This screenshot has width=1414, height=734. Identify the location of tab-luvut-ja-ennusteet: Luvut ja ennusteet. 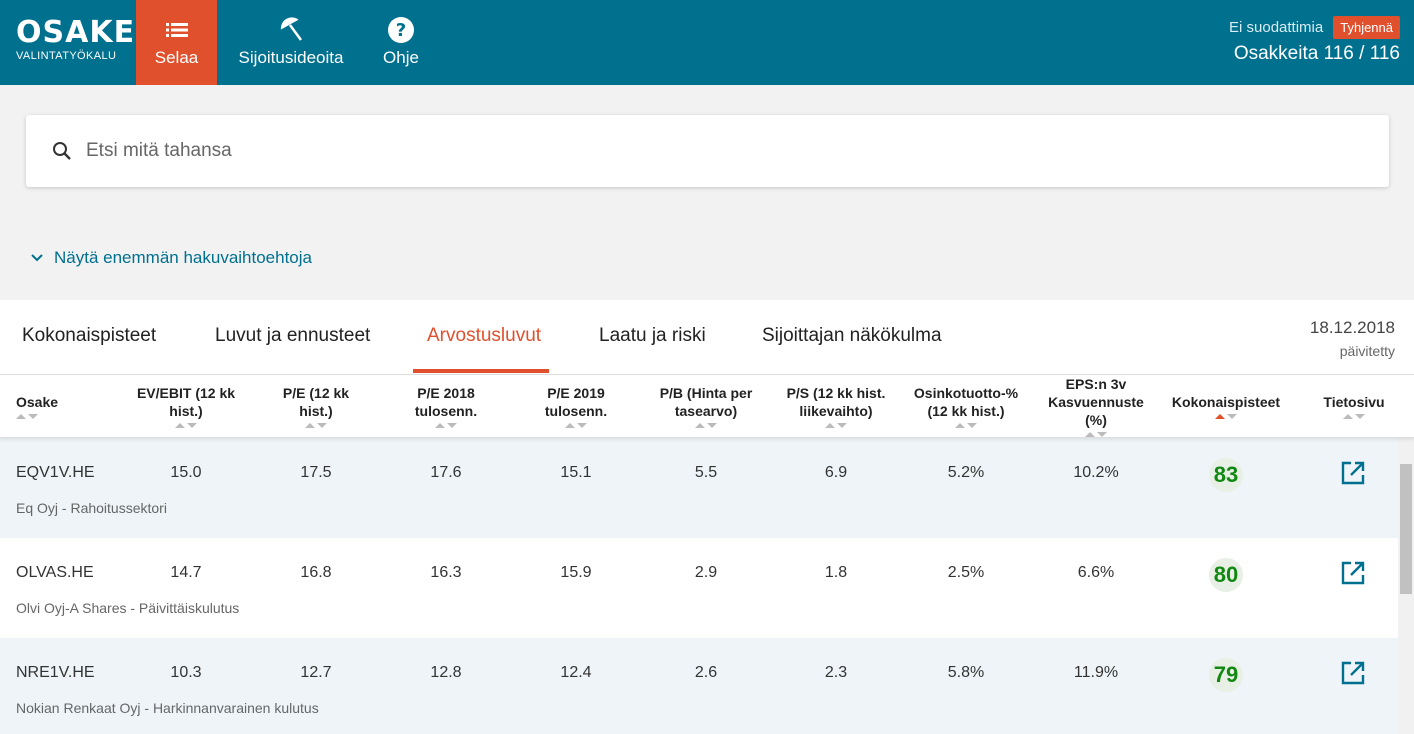
(292, 336).